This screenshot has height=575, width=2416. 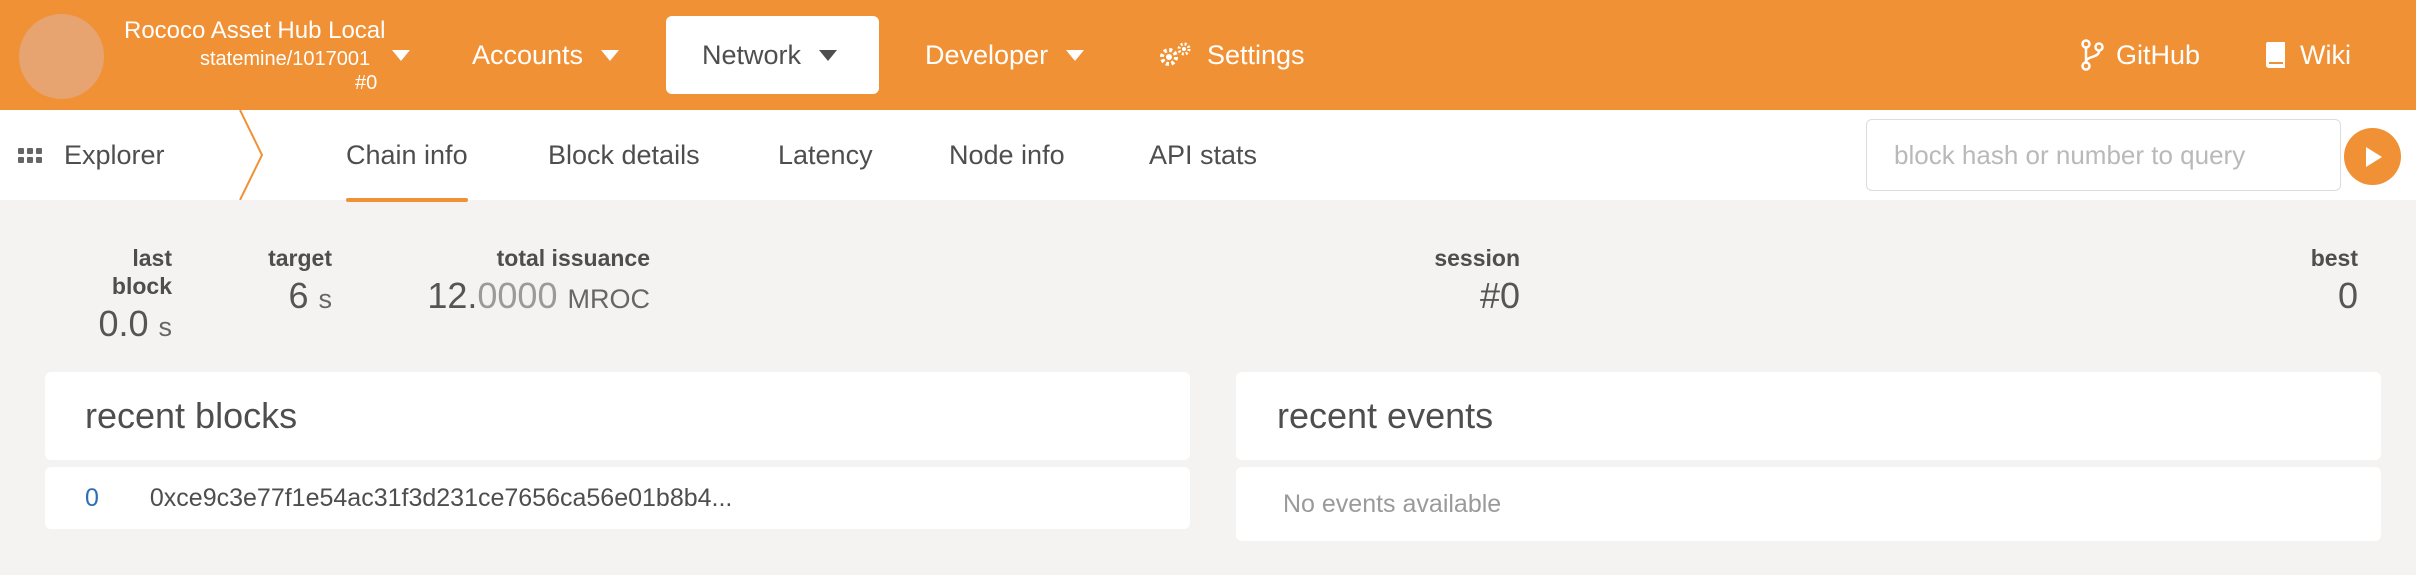 I want to click on issuance-value-main: 12., so click(x=452, y=295).